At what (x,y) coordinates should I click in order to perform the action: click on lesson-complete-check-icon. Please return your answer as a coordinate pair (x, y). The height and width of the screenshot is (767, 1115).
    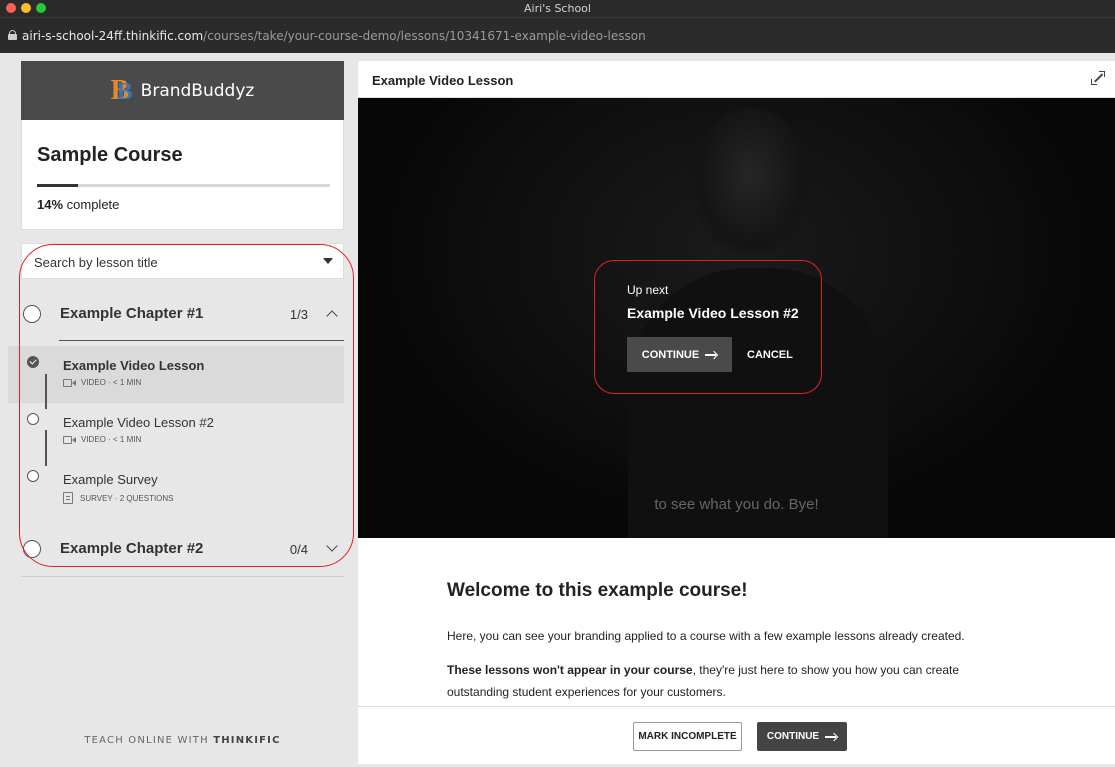
    Looking at the image, I should click on (33, 362).